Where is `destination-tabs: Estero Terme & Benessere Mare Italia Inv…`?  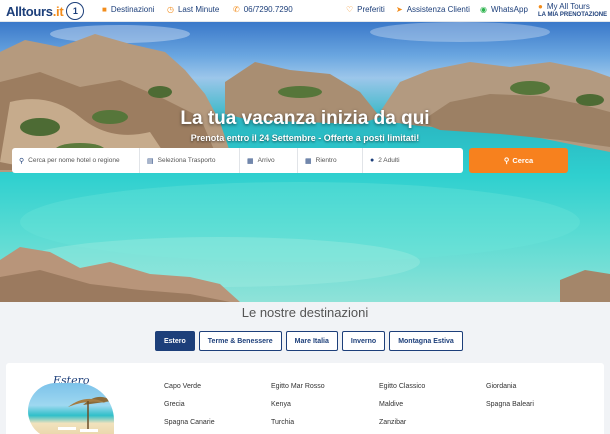 destination-tabs: Estero Terme & Benessere Mare Italia Inv… is located at coordinates (309, 341).